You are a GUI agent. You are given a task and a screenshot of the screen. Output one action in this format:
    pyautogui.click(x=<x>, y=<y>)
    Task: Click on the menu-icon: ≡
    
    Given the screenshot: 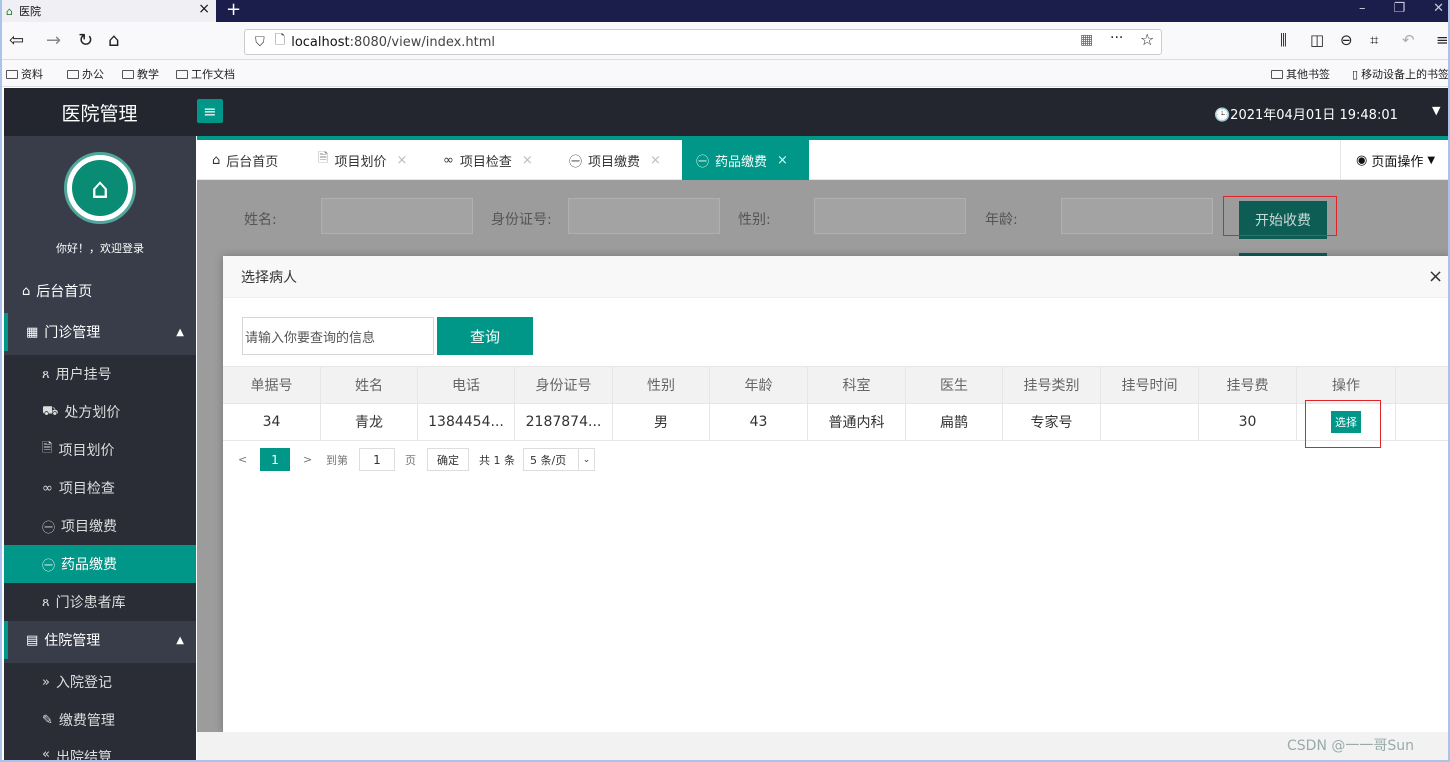 What is the action you would take?
    pyautogui.click(x=1442, y=40)
    